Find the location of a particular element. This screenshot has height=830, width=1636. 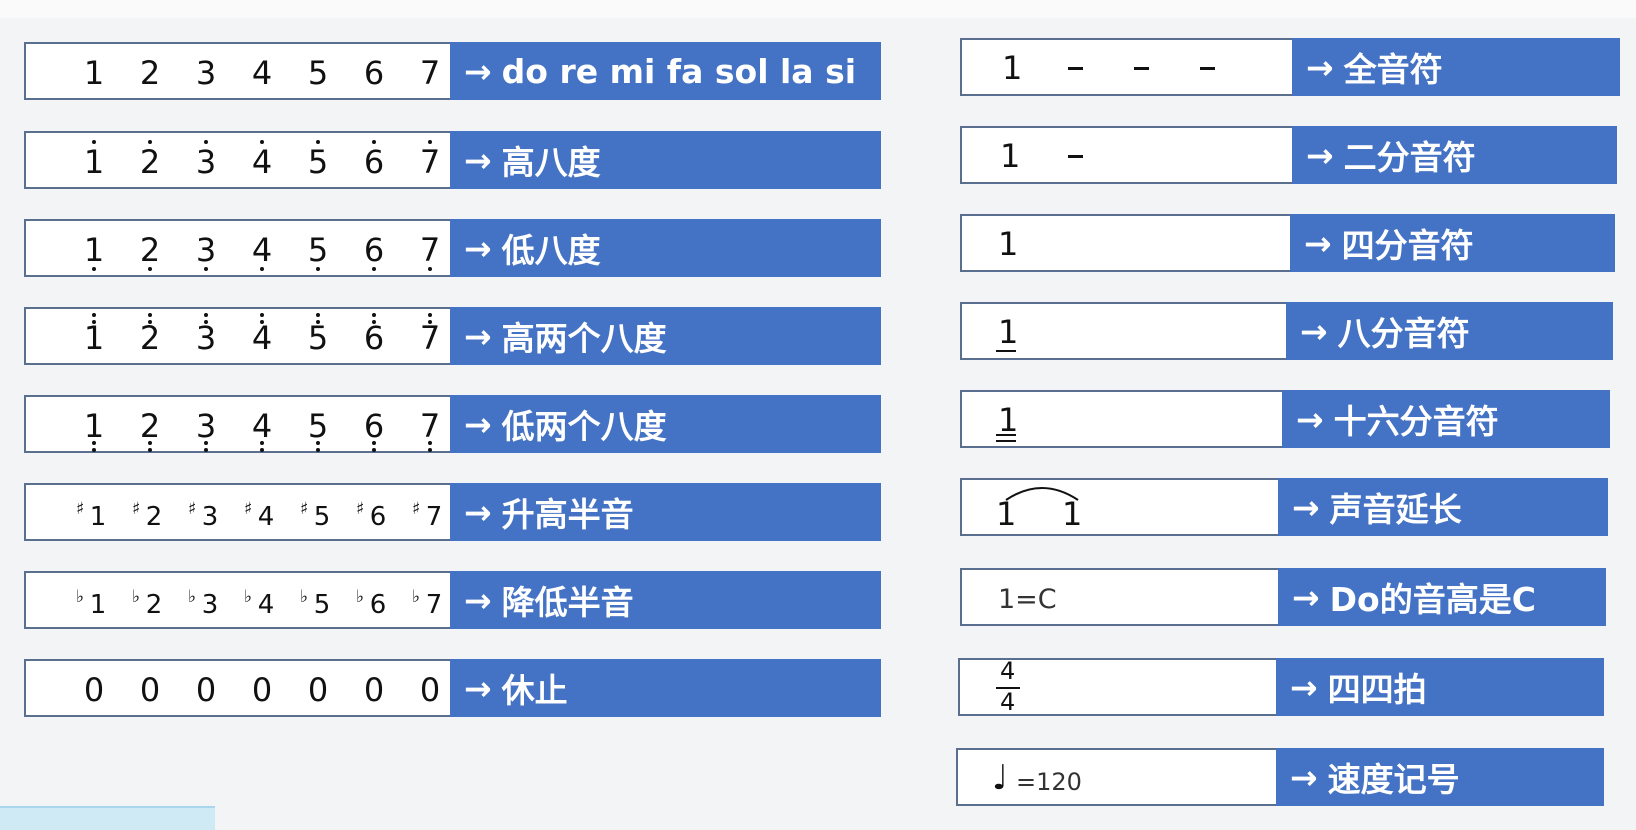

description-label: → 四四拍 is located at coordinates (1440, 687).